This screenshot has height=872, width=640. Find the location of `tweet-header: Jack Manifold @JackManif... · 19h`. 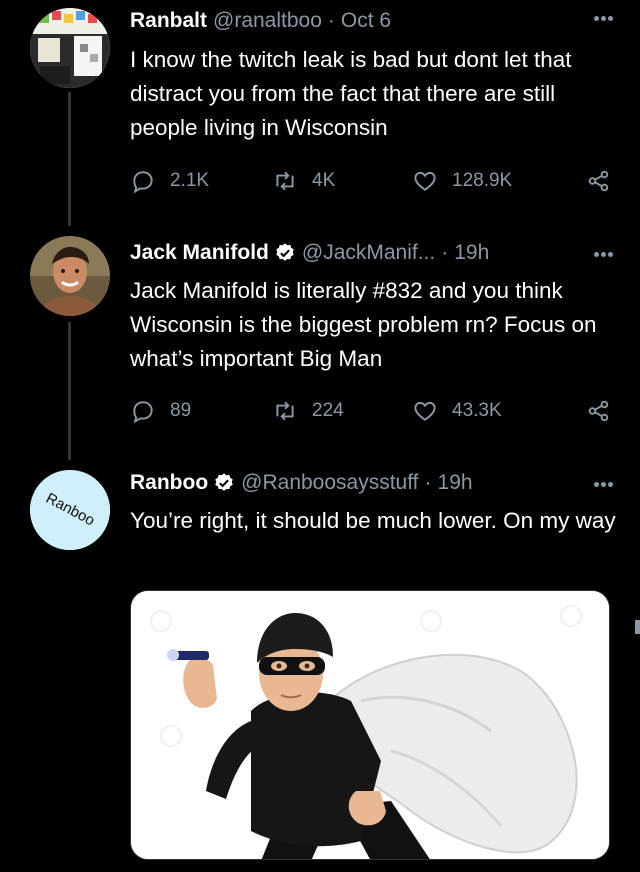

tweet-header: Jack Manifold @JackManif... · 19h is located at coordinates (309, 253).